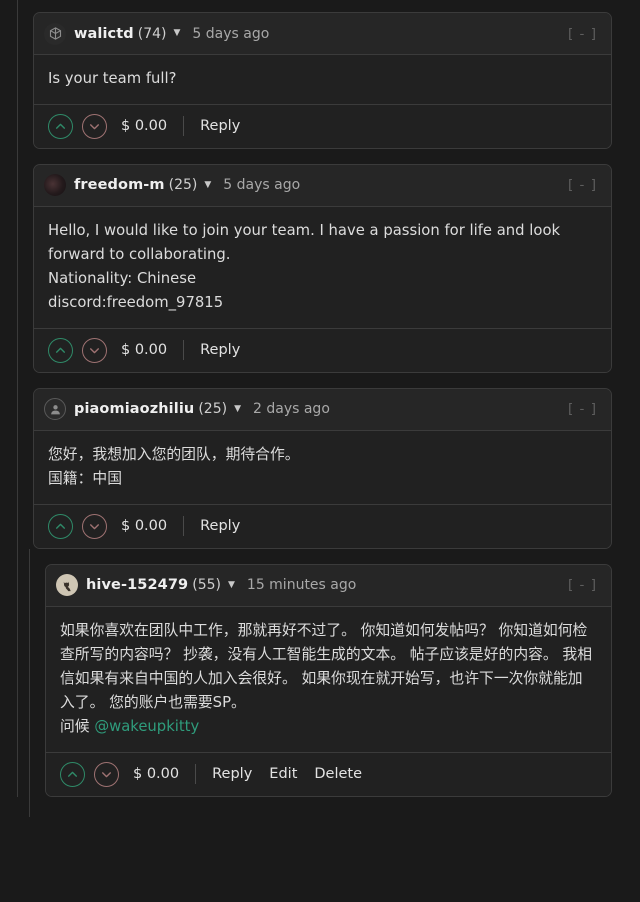 The height and width of the screenshot is (902, 640). Describe the element at coordinates (134, 409) in the screenshot. I see `comment-author: piaomiaozhiliu` at that location.